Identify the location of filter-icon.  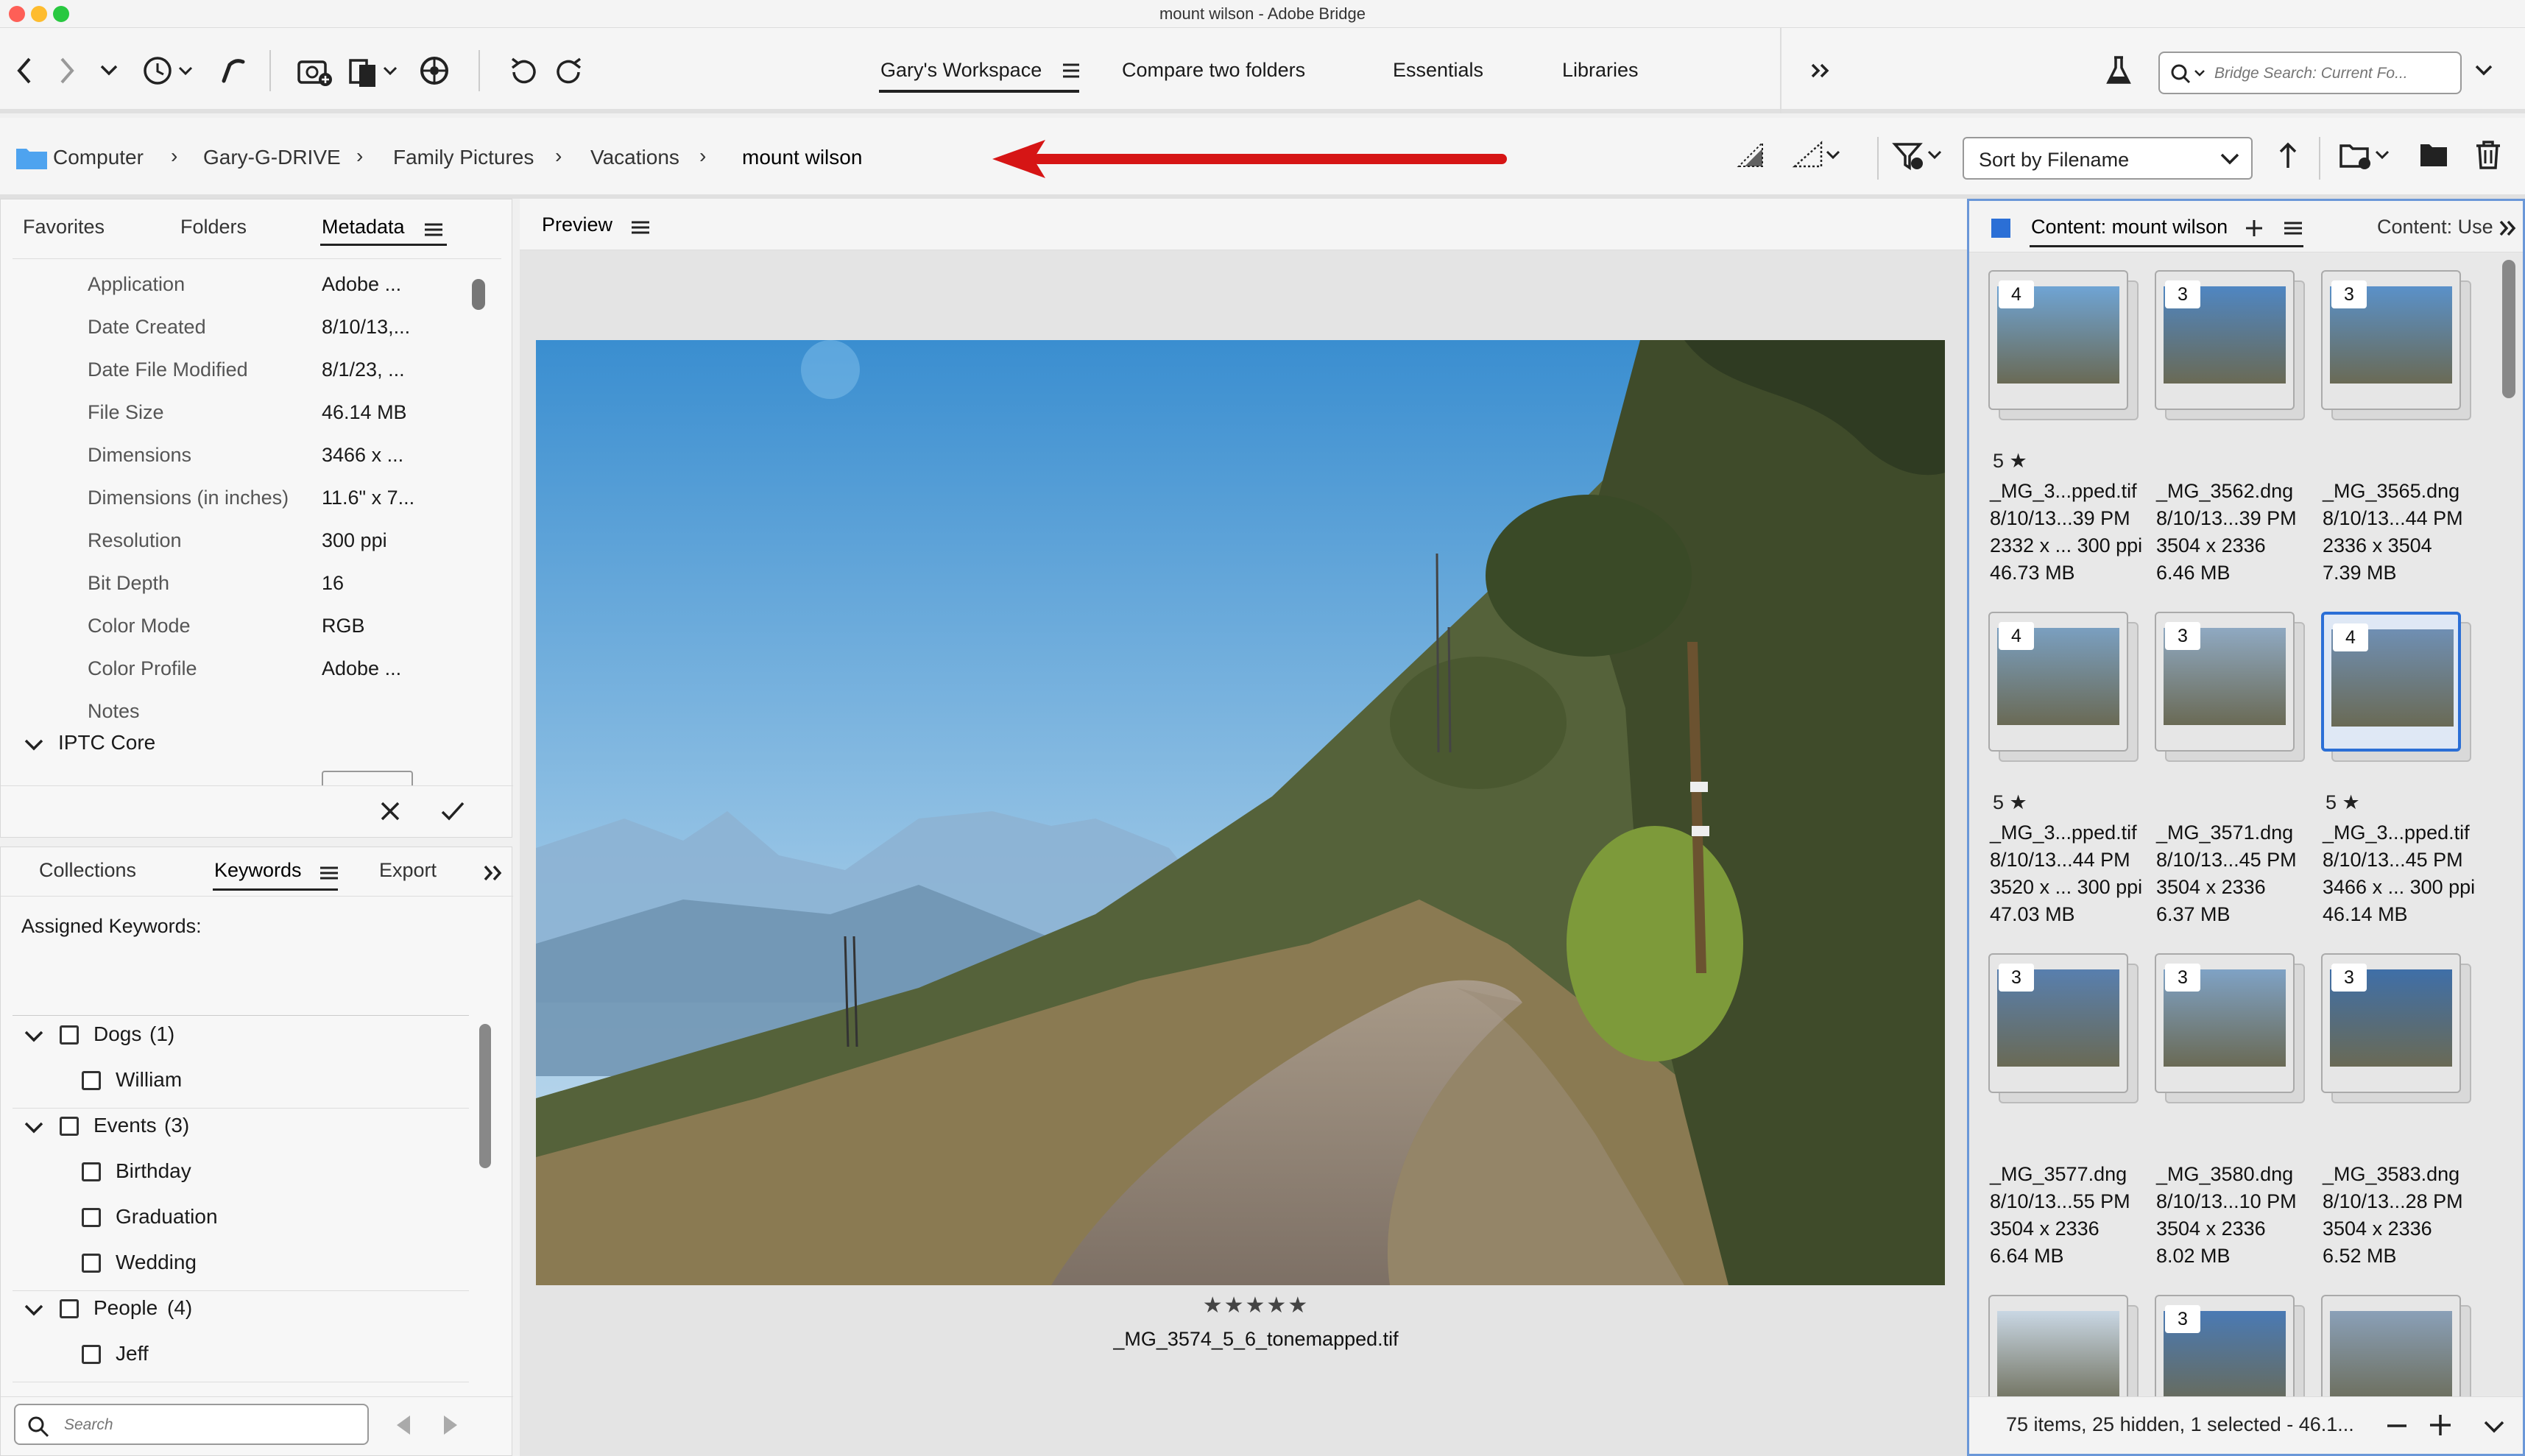
(1919, 156).